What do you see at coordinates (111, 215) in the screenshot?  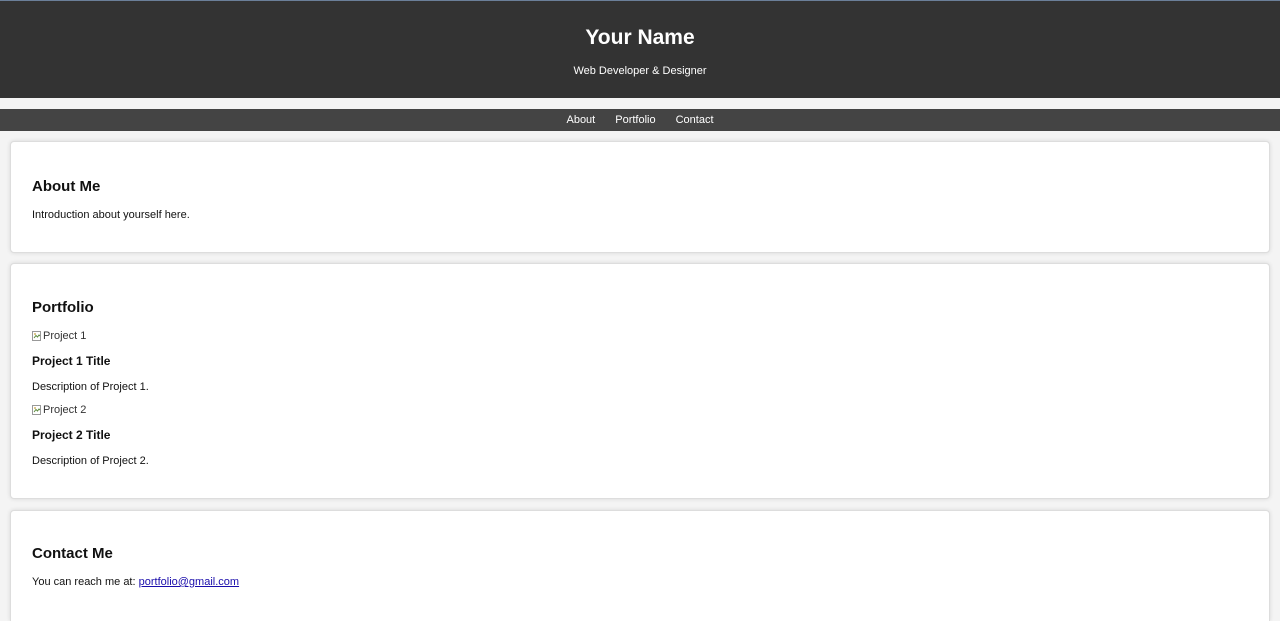 I see `about-text: Introduction about yourself here.` at bounding box center [111, 215].